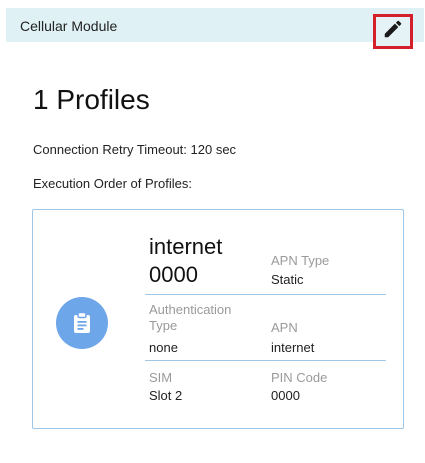 The height and width of the screenshot is (463, 425). I want to click on retry-timeout-text: Connection Retry Timeout: 120 sec, so click(135, 149).